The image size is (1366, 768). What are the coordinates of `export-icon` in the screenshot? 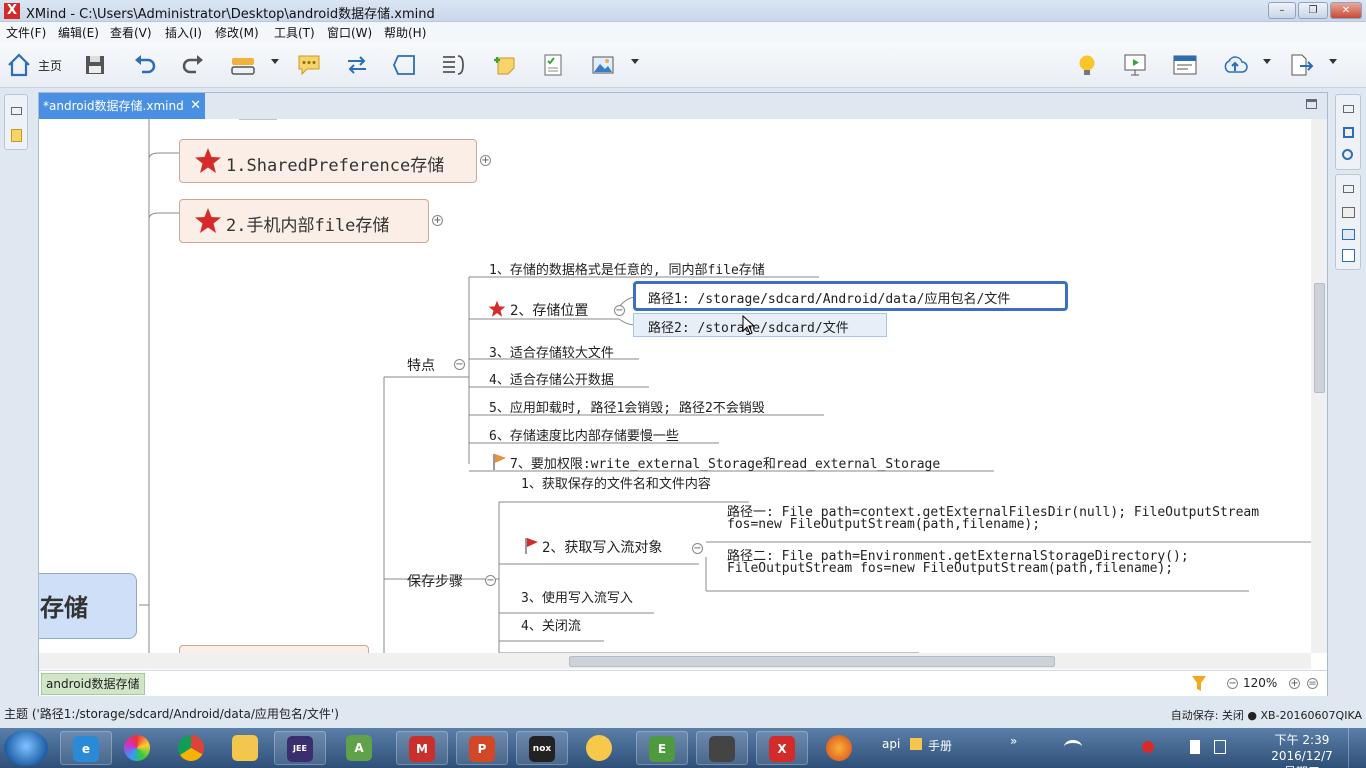 It's located at (1301, 65).